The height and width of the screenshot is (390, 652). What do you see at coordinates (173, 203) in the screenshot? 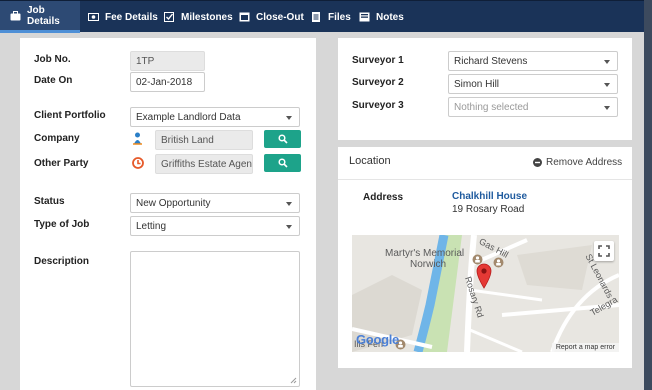
I see `status-value: New Opportunity` at bounding box center [173, 203].